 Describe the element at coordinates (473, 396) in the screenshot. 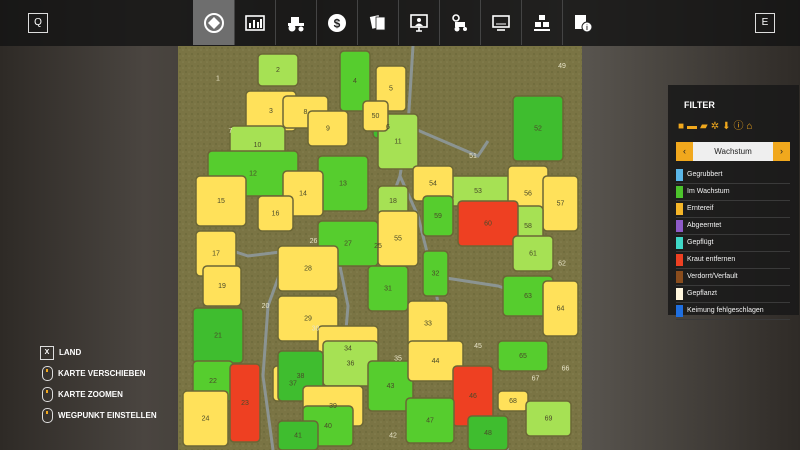

I see `field-label-46: 46` at that location.